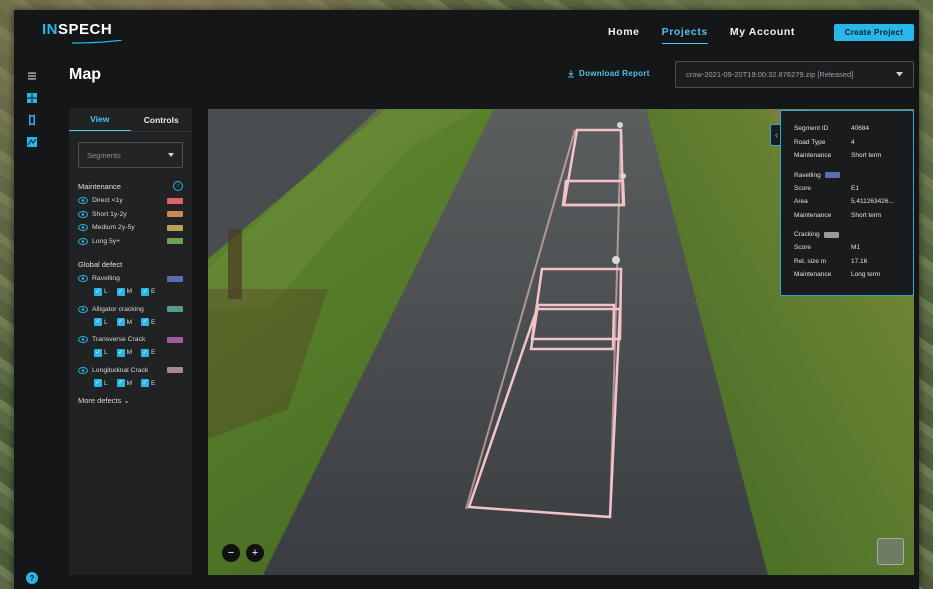 This screenshot has width=933, height=589. What do you see at coordinates (890, 551) in the screenshot?
I see `basemap-toggle-thumbnail` at bounding box center [890, 551].